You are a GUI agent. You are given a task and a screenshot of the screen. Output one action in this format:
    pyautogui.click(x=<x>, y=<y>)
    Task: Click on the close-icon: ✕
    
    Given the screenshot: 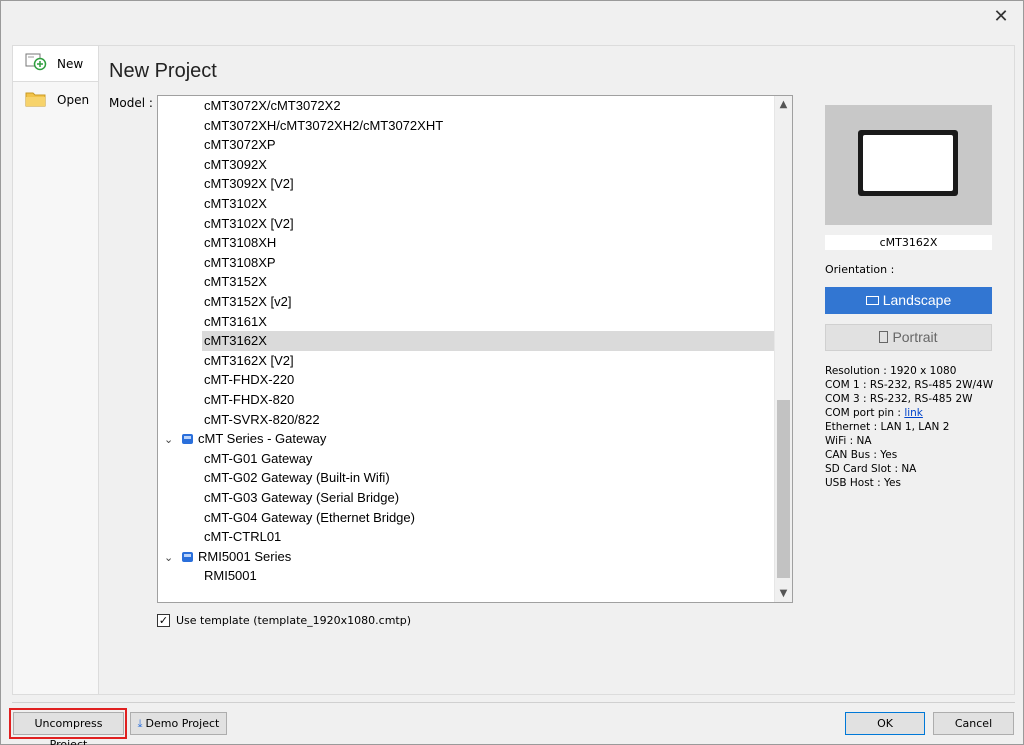 What is the action you would take?
    pyautogui.click(x=1001, y=18)
    